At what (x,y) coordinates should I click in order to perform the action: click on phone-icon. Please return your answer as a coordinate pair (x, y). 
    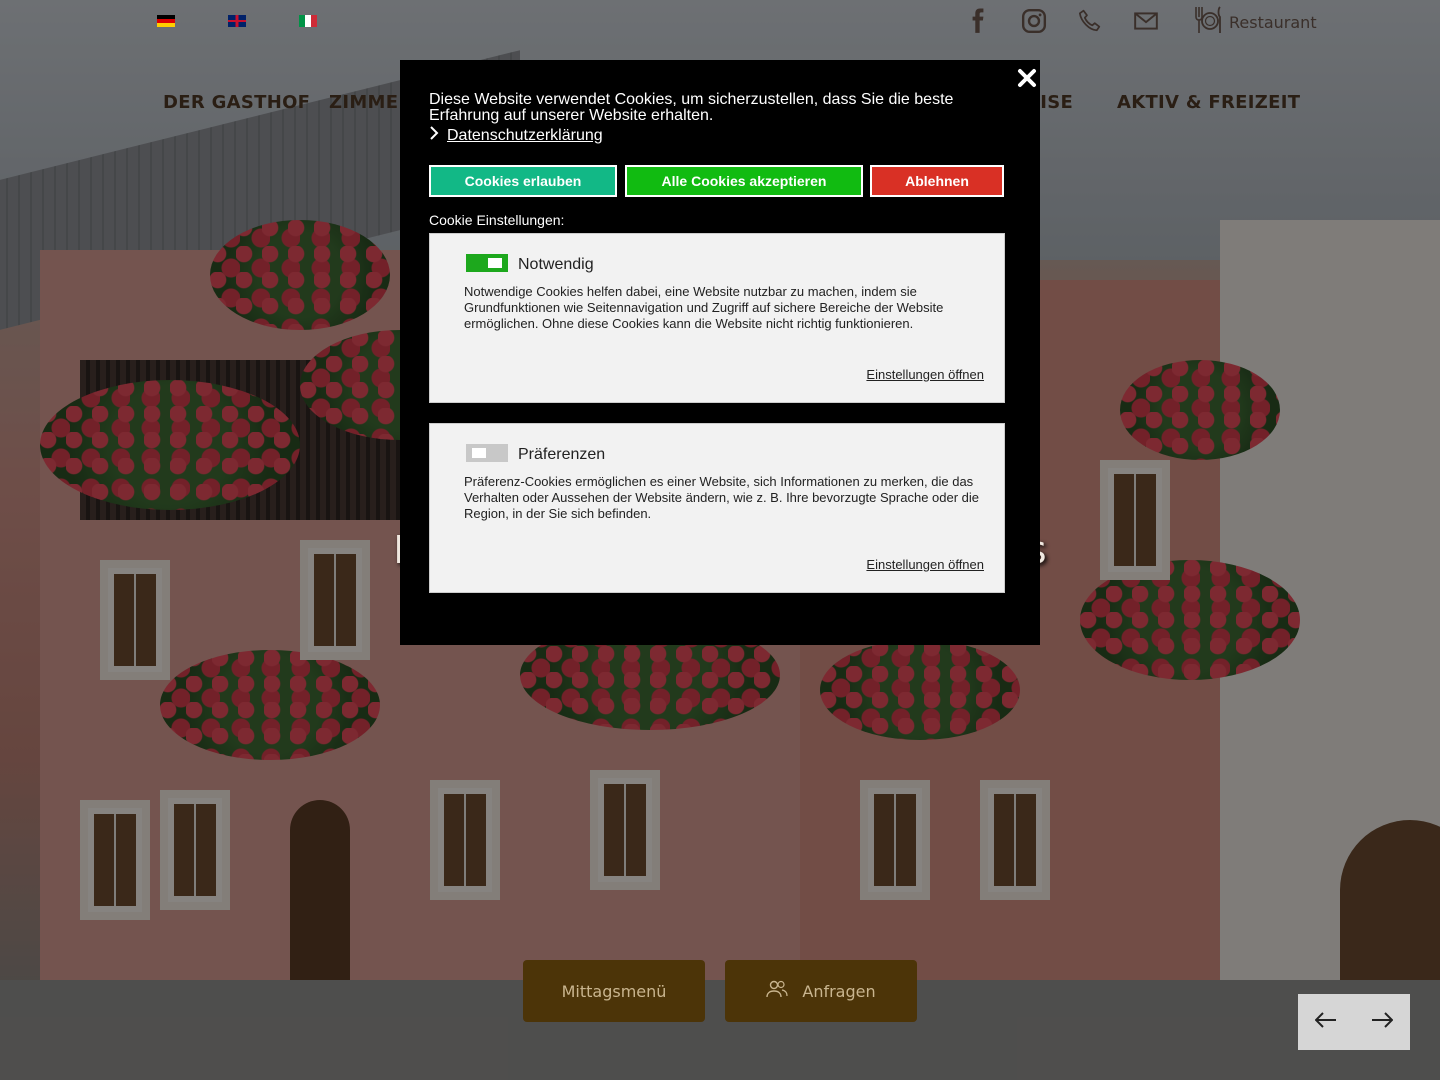
    Looking at the image, I should click on (1090, 21).